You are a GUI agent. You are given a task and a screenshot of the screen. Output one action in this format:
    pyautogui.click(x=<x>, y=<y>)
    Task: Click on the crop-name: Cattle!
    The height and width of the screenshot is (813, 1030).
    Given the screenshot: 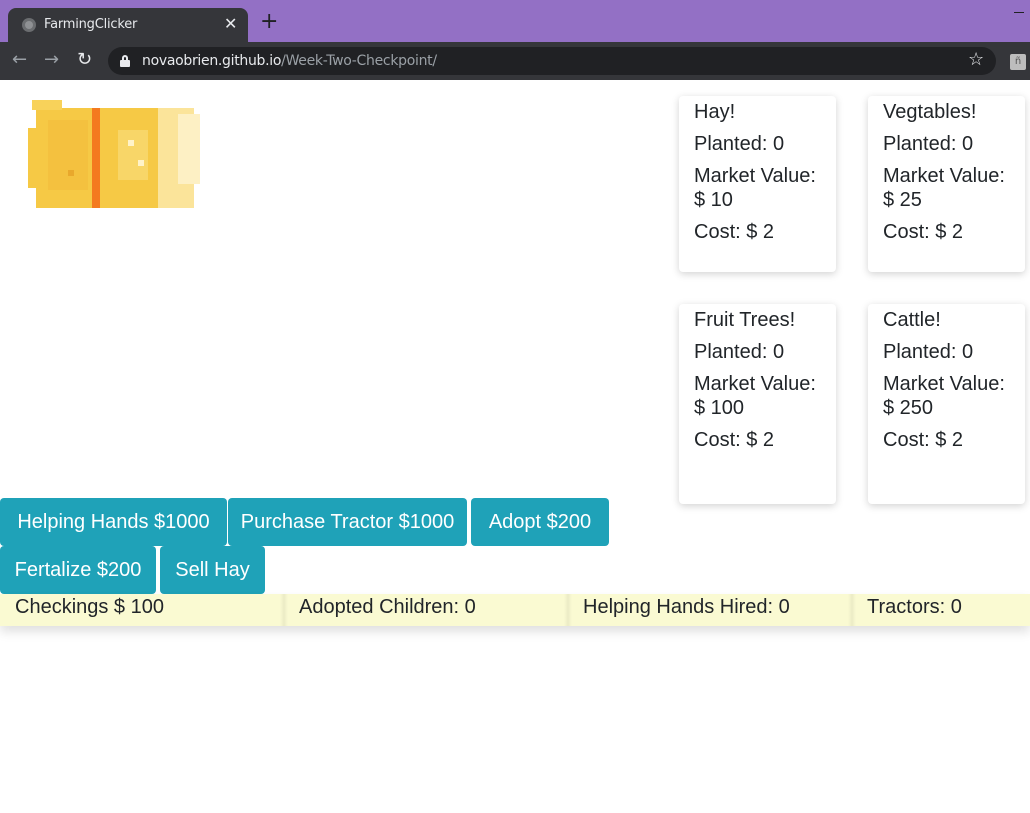 What is the action you would take?
    pyautogui.click(x=912, y=320)
    